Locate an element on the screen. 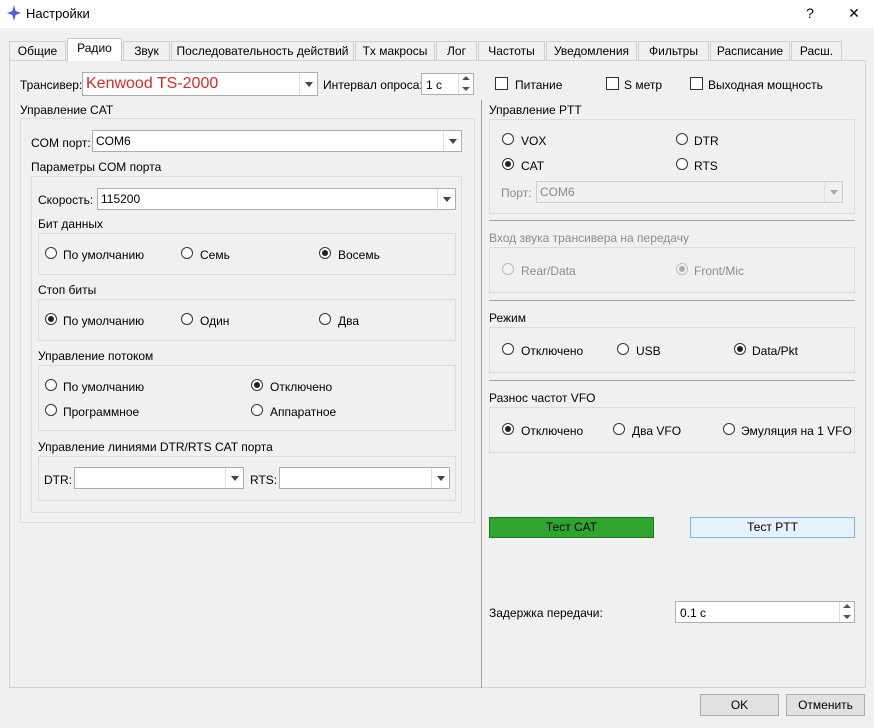 This screenshot has height=728, width=874. flow-software-label: Программное is located at coordinates (101, 412).